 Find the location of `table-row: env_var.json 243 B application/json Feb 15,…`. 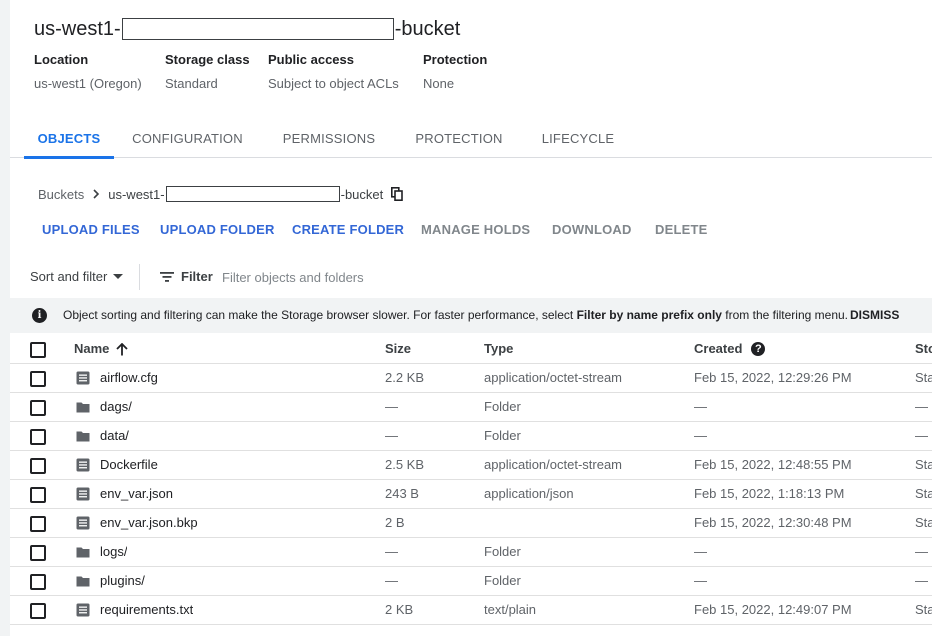

table-row: env_var.json 243 B application/json Feb 15,… is located at coordinates (471, 494).